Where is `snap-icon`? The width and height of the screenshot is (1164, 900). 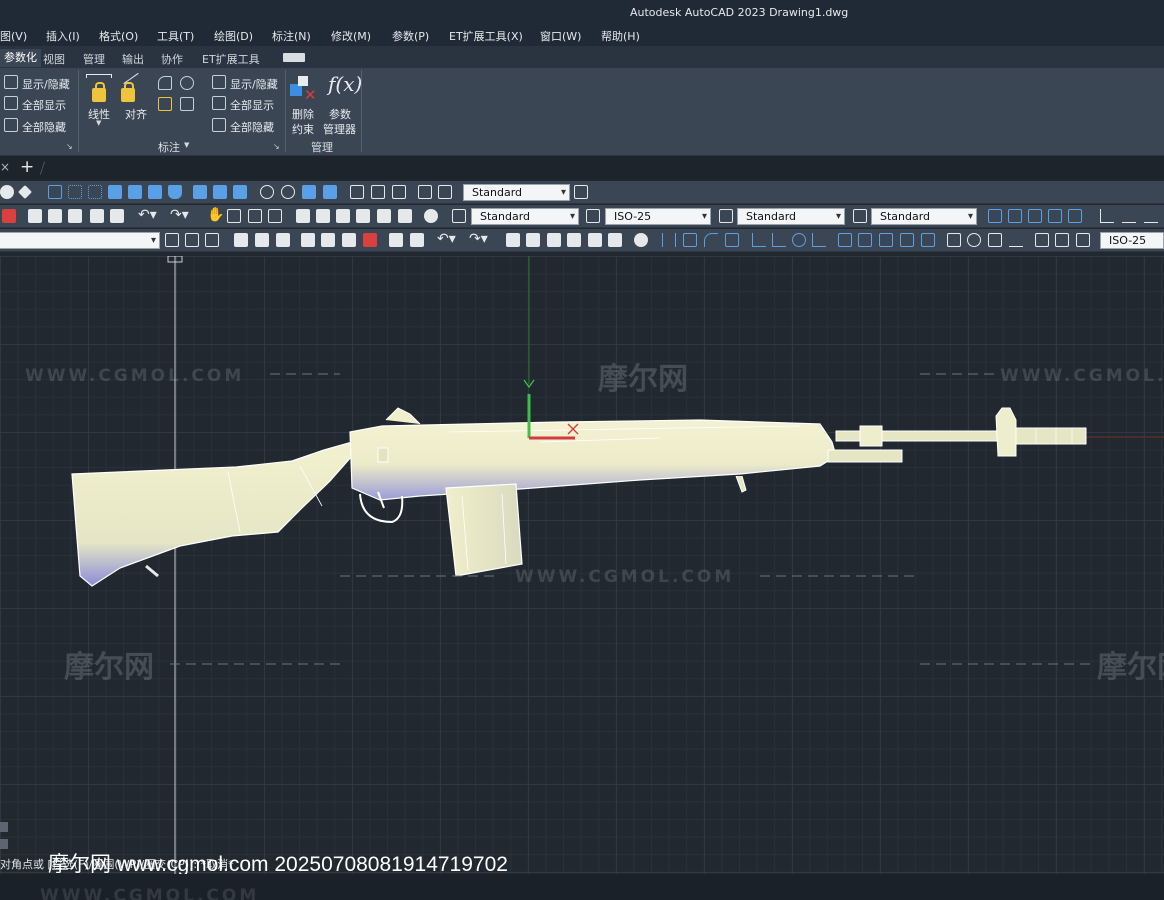
snap-icon is located at coordinates (1151, 216).